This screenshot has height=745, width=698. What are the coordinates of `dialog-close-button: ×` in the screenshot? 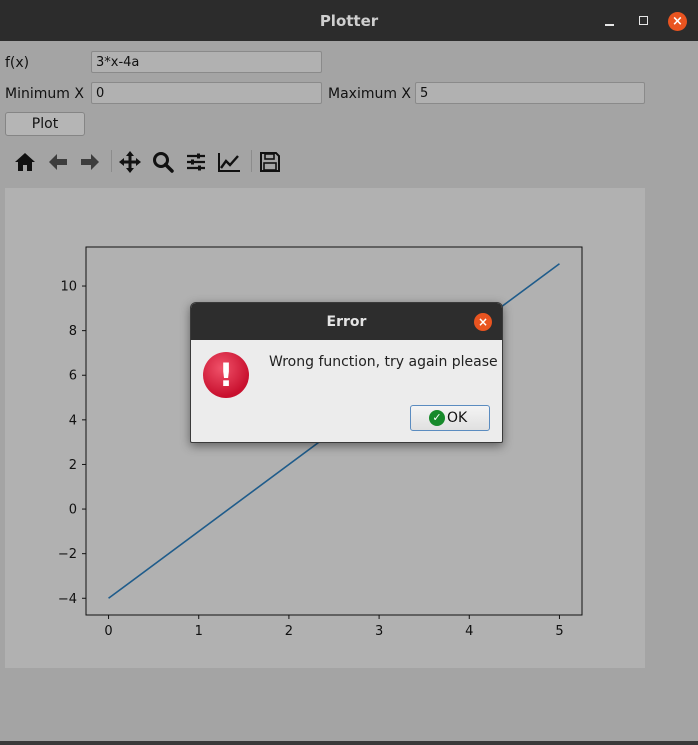 It's located at (483, 322).